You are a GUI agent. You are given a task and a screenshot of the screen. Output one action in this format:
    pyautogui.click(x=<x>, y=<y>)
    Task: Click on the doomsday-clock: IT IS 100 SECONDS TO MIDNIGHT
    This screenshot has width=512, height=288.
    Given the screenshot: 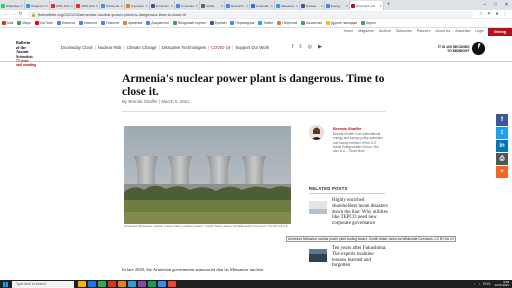 What is the action you would take?
    pyautogui.click(x=462, y=48)
    